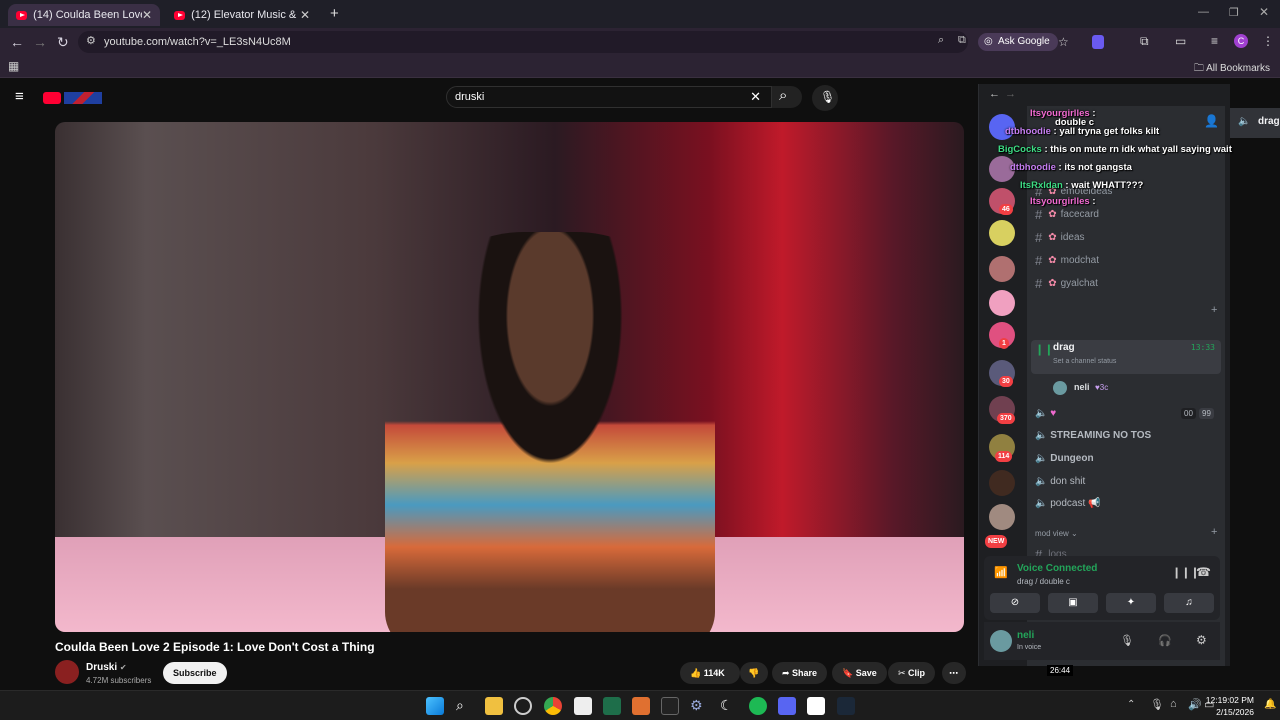 This screenshot has height=720, width=1280. I want to click on hamburger-menu-icon: ≡, so click(19, 96).